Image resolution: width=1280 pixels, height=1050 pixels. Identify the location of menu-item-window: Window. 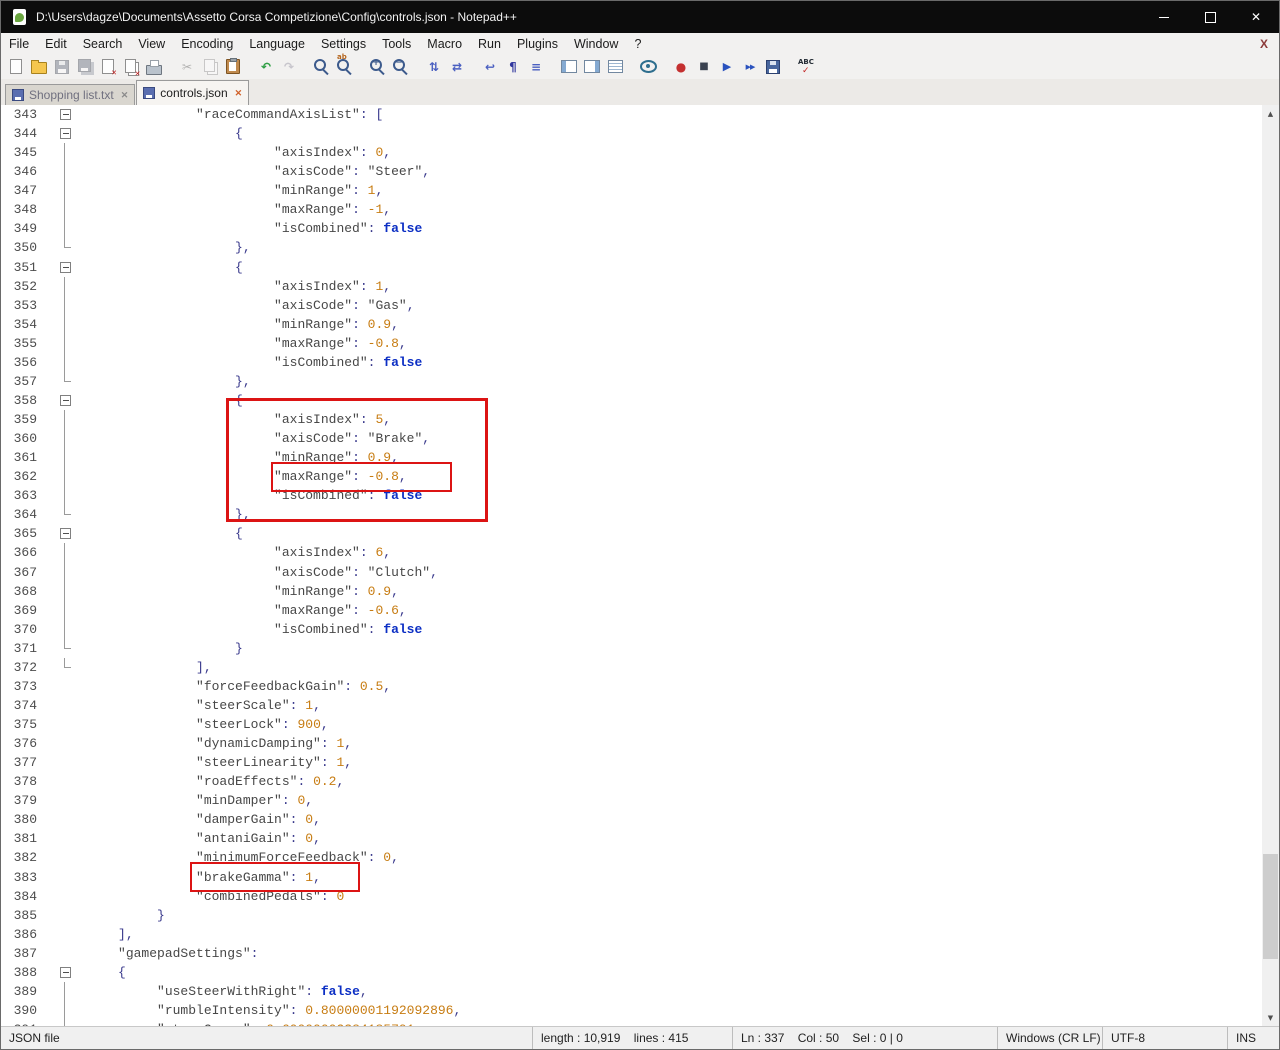
(596, 43).